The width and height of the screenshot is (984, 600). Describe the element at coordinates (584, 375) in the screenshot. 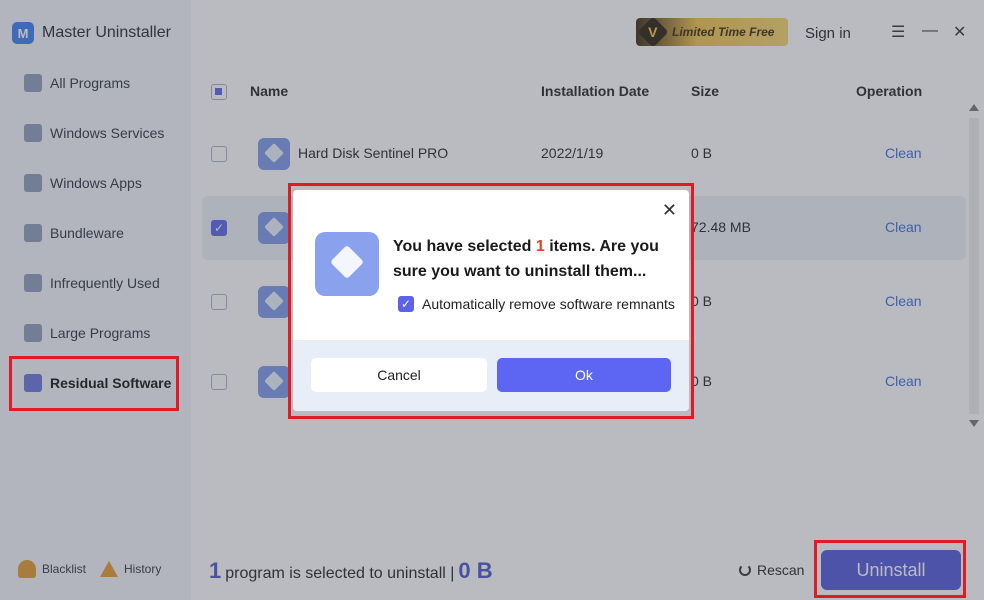

I see `ok-button: Ok` at that location.